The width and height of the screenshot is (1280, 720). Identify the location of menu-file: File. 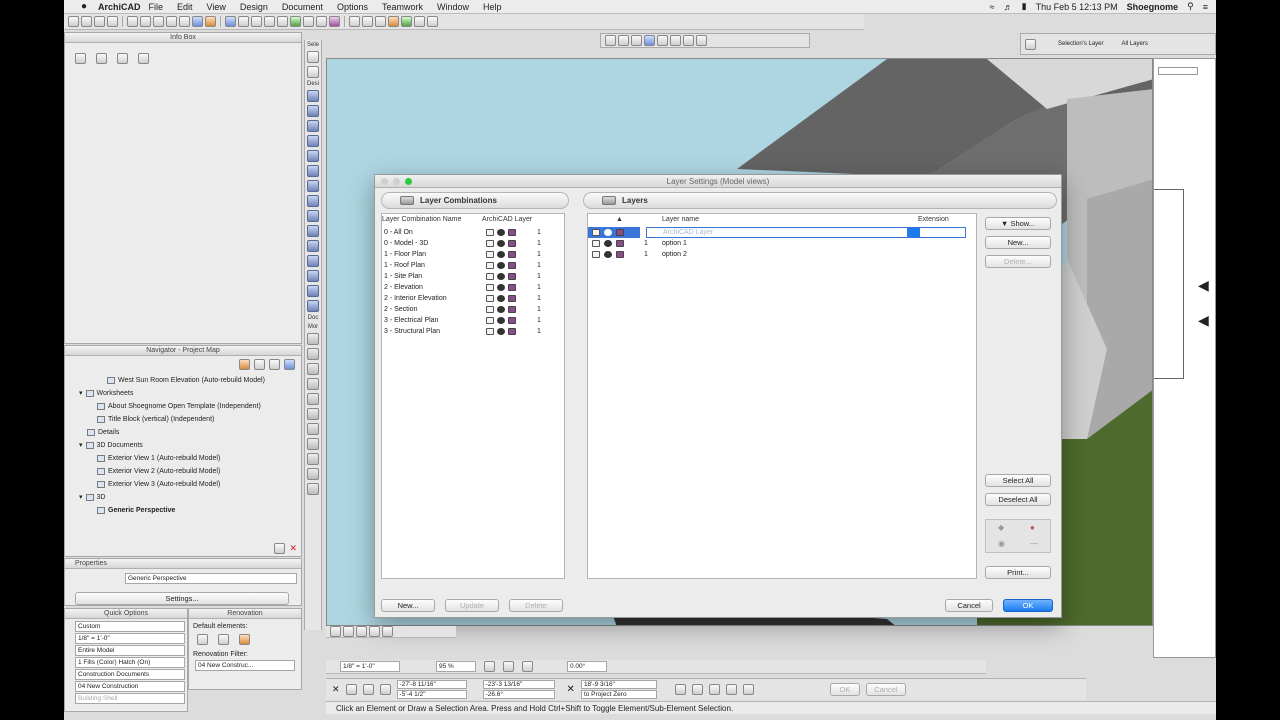
(156, 7).